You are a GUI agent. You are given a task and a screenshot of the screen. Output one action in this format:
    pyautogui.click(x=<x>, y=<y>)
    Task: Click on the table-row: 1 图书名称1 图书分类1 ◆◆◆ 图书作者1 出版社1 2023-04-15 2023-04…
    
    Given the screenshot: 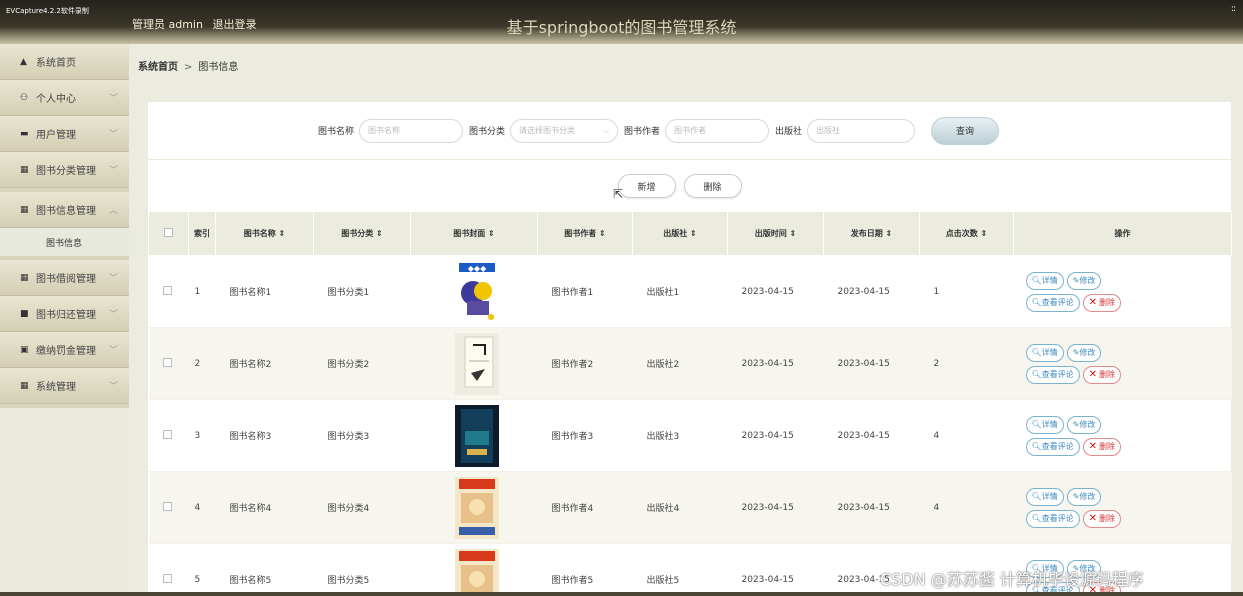 What is the action you would take?
    pyautogui.click(x=690, y=291)
    